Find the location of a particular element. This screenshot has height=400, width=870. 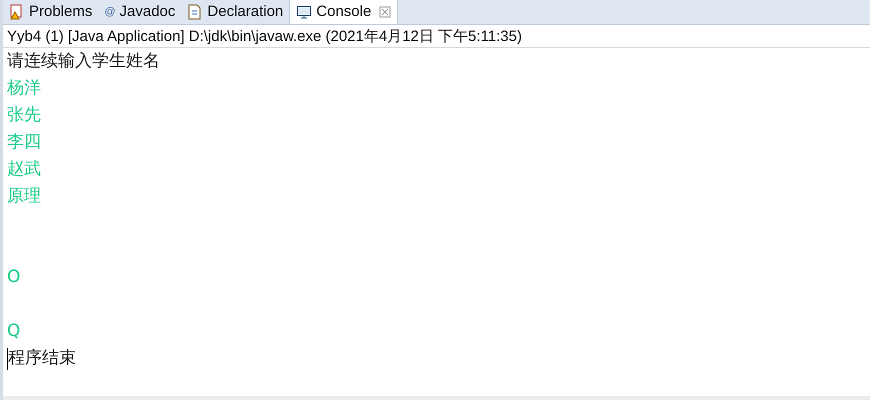

tab: Declaration is located at coordinates (235, 12).